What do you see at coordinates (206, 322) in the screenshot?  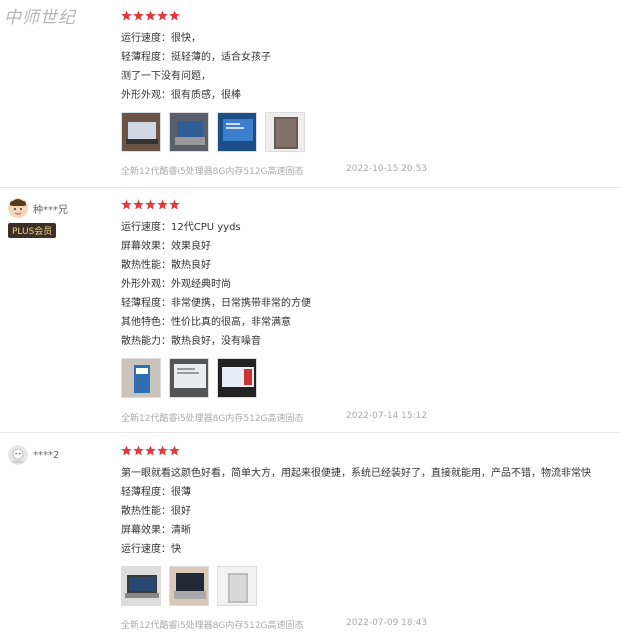 I see `review-line: 其他特色：性价比真的很高，非常满意` at bounding box center [206, 322].